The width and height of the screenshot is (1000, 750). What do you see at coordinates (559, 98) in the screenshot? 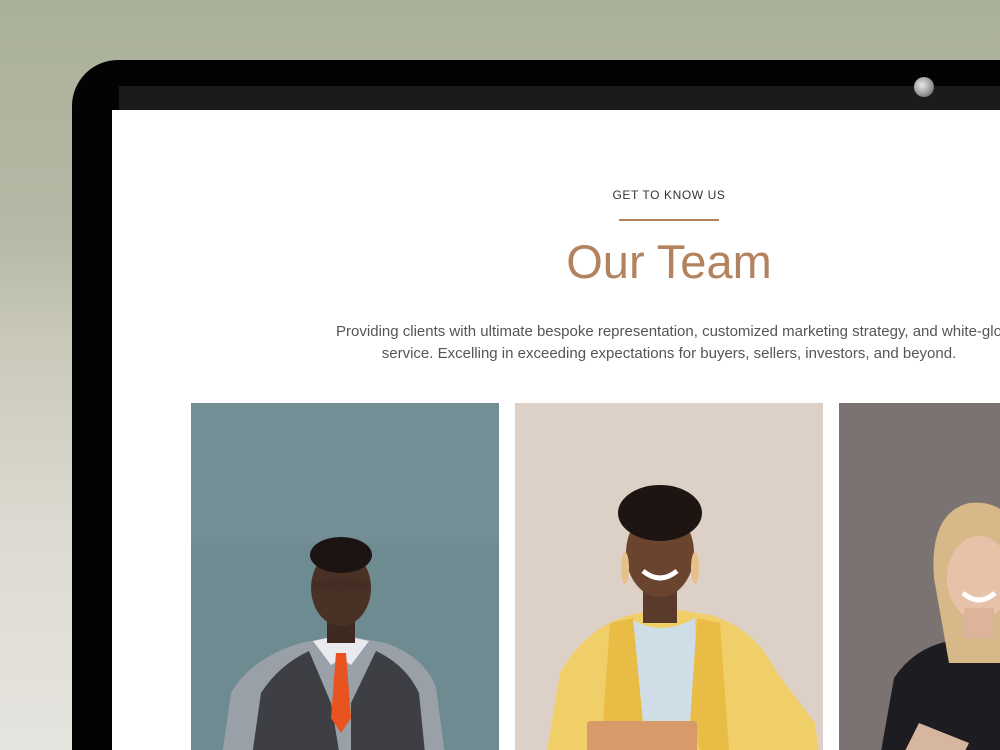
I see `screen-top-bezel` at bounding box center [559, 98].